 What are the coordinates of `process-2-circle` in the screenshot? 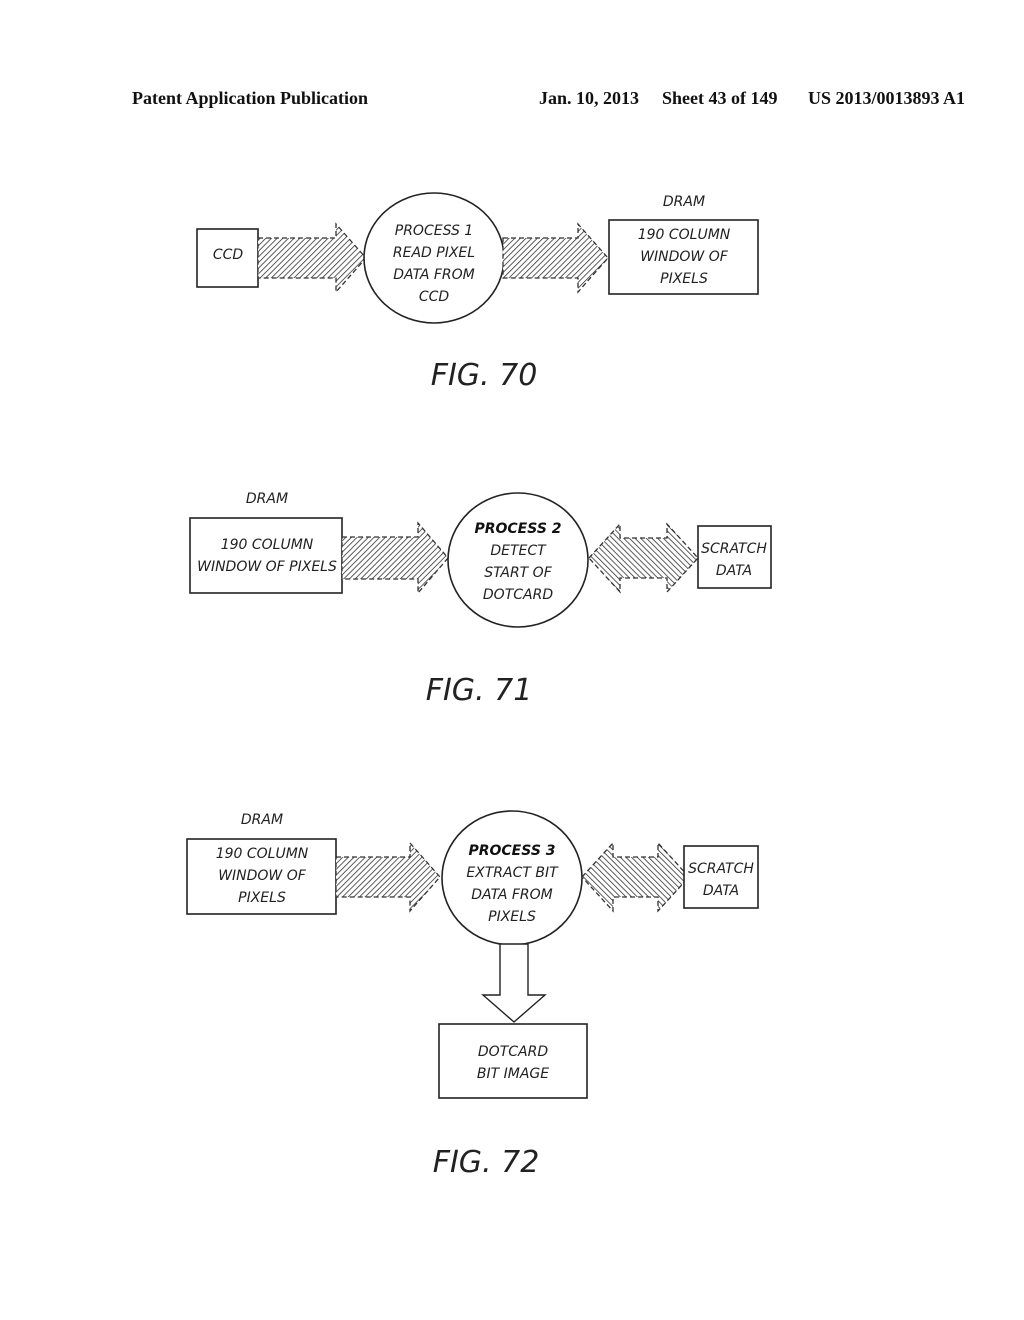 It's located at (518, 560).